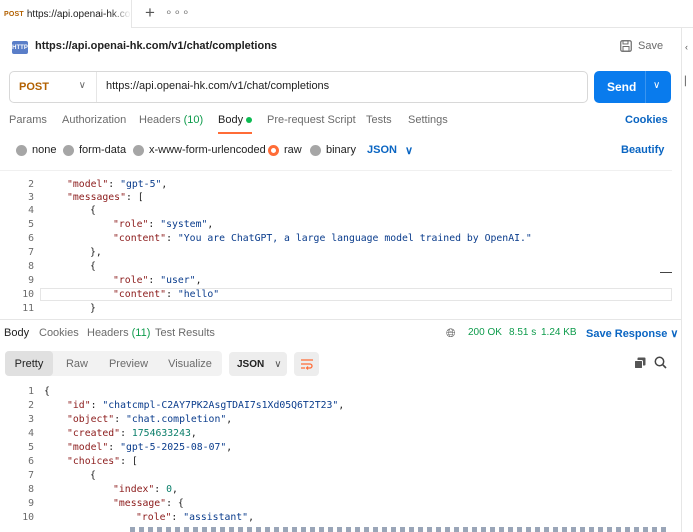 This screenshot has width=693, height=532. What do you see at coordinates (28, 294) in the screenshot?
I see `line-number: 10` at bounding box center [28, 294].